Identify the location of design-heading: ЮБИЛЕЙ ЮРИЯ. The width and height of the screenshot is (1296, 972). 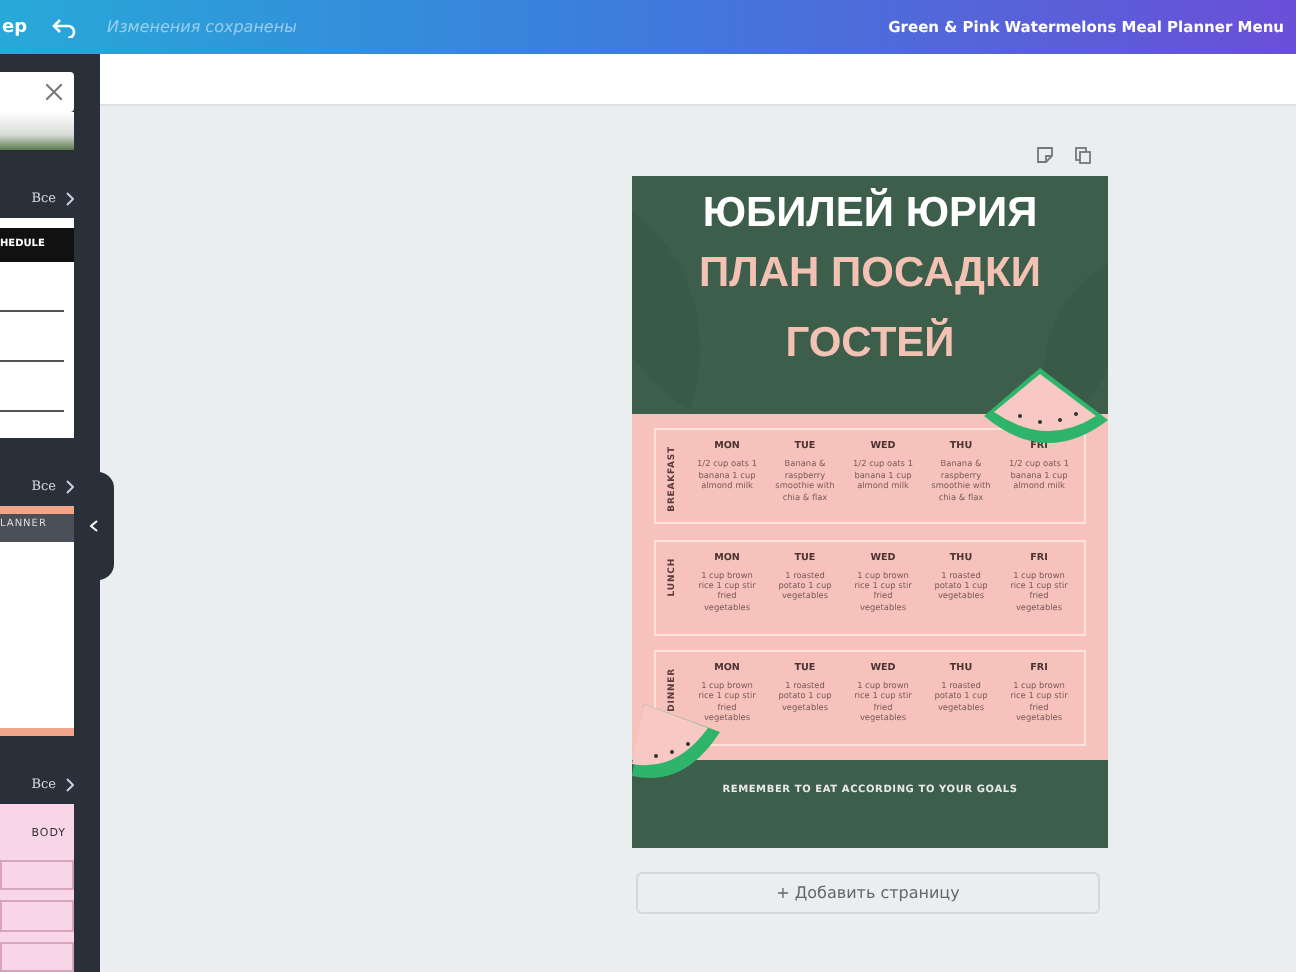
(870, 213).